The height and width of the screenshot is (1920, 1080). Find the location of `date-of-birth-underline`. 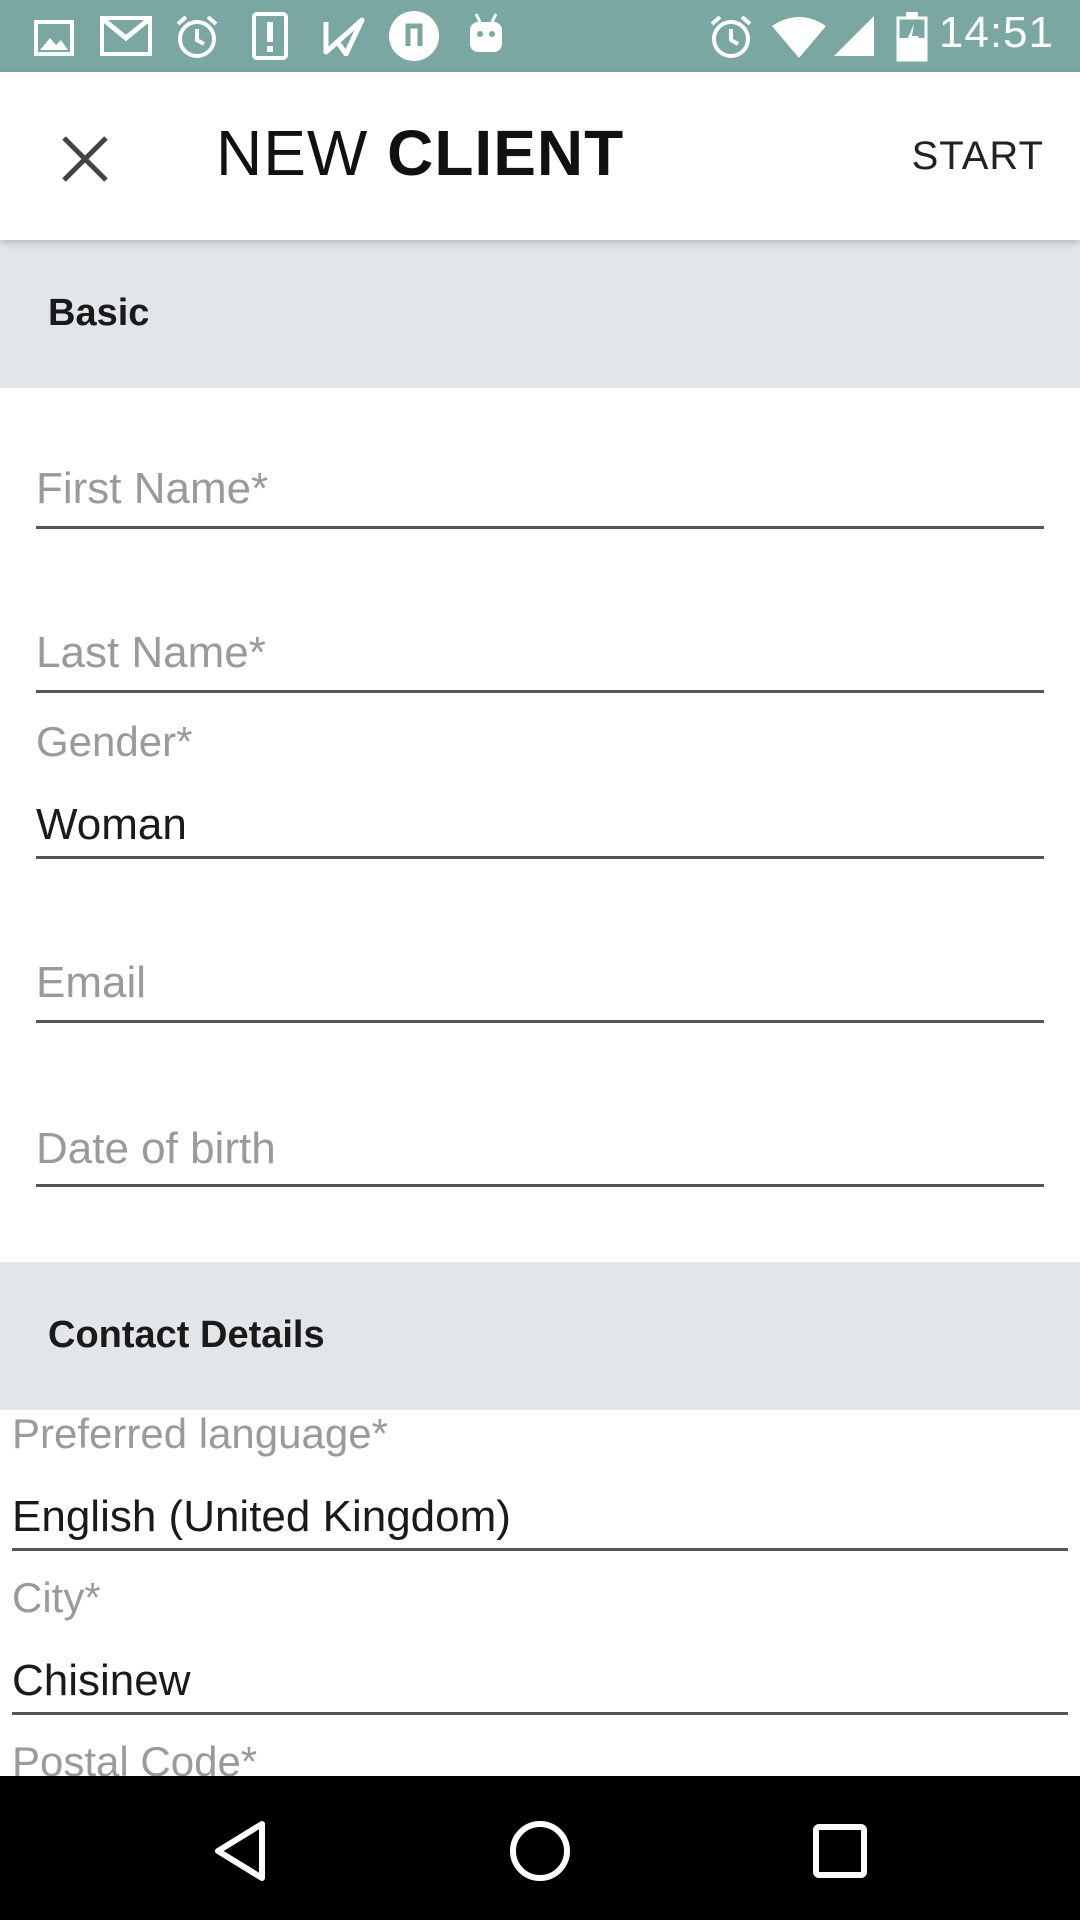

date-of-birth-underline is located at coordinates (540, 1185).